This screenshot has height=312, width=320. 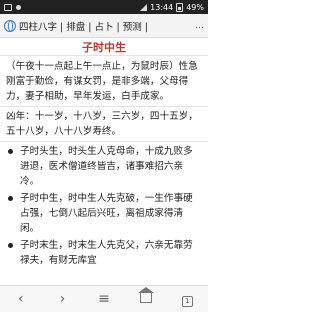 What do you see at coordinates (162, 7) in the screenshot?
I see `time: 13:44` at bounding box center [162, 7].